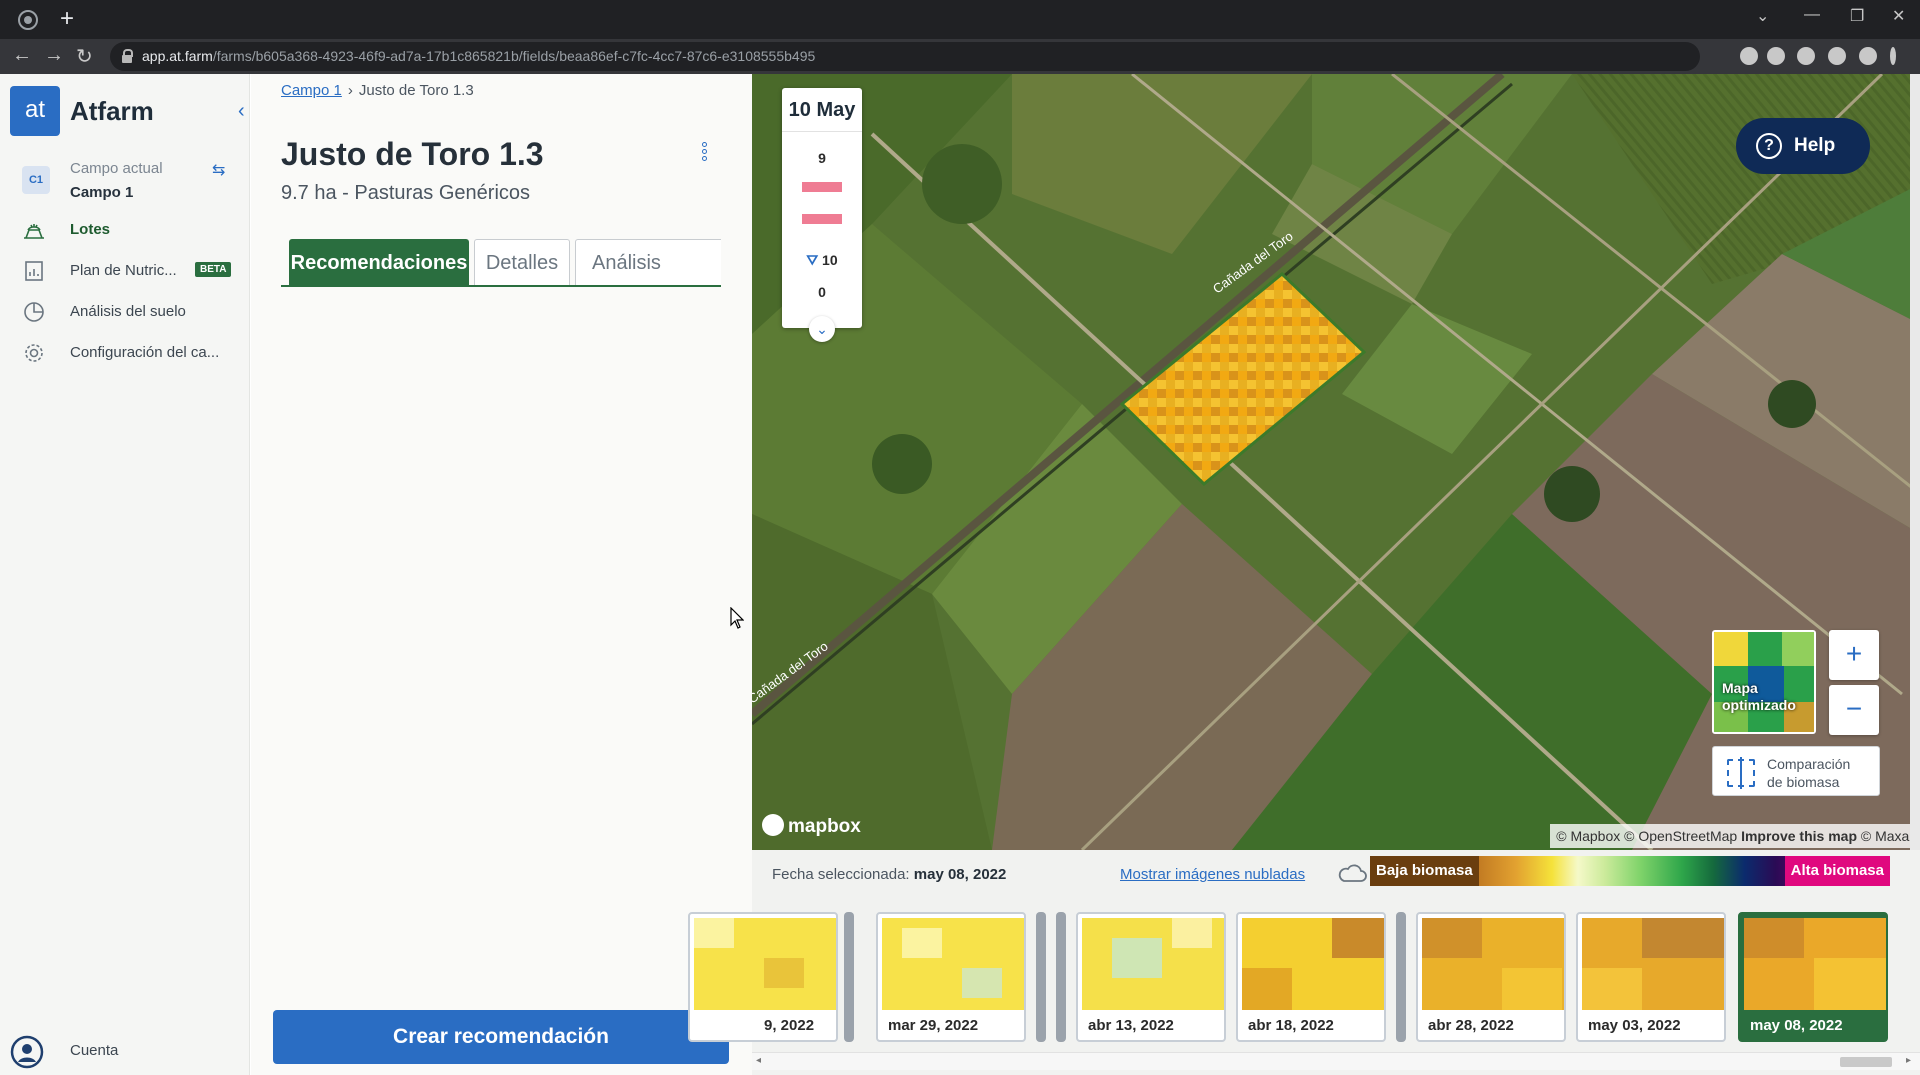 This screenshot has height=1075, width=1920. I want to click on thumbnail-item: mar 29, 2022, so click(951, 977).